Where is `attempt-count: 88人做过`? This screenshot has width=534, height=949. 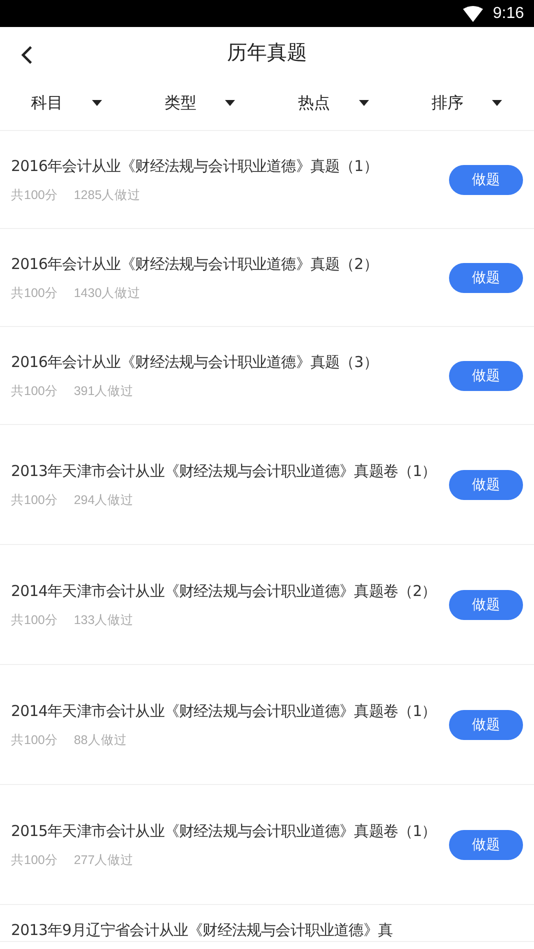 attempt-count: 88人做过 is located at coordinates (100, 740).